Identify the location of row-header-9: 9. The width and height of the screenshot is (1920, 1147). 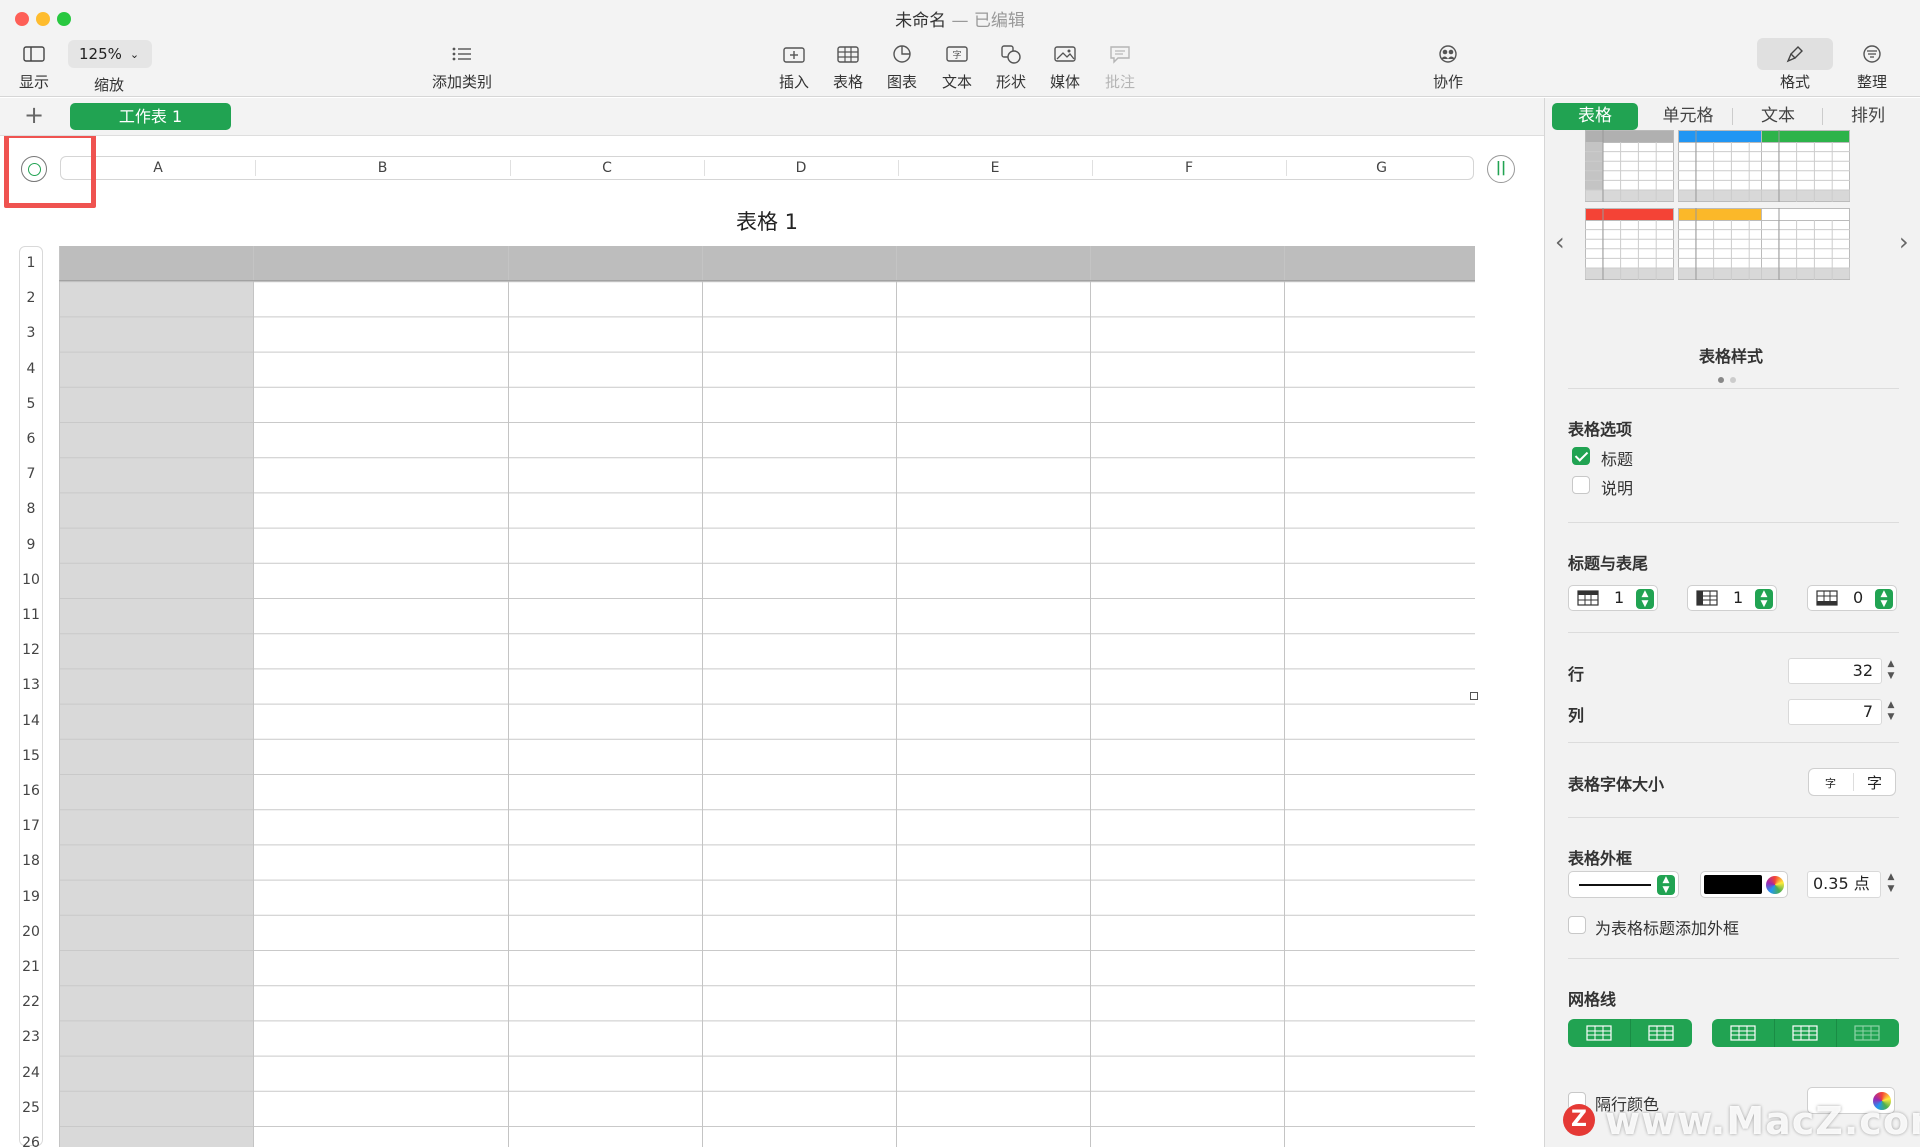
(31, 545).